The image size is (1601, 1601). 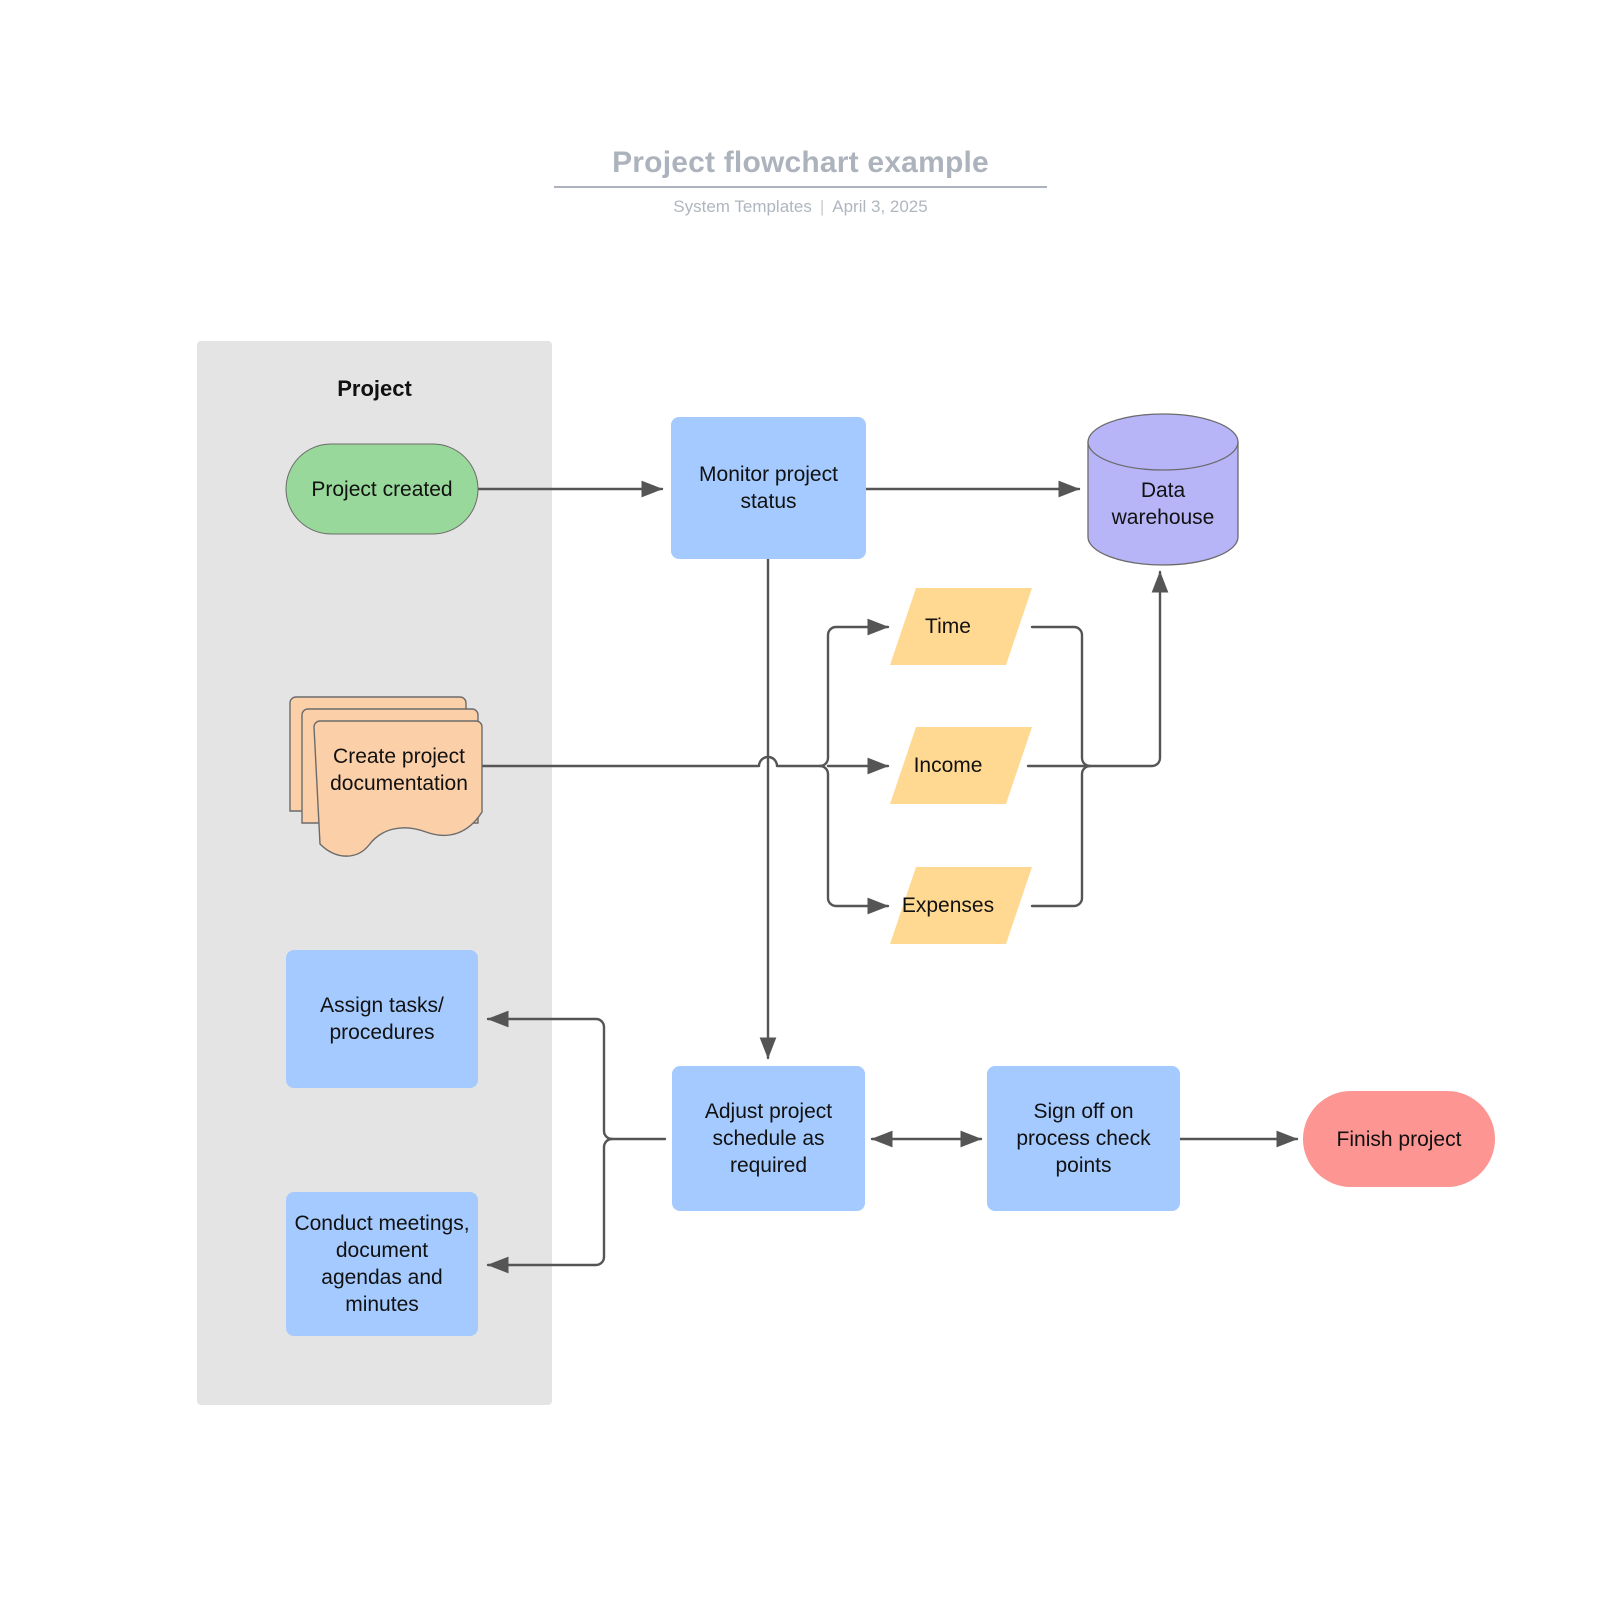 I want to click on group-project-title: Project, so click(x=374, y=388).